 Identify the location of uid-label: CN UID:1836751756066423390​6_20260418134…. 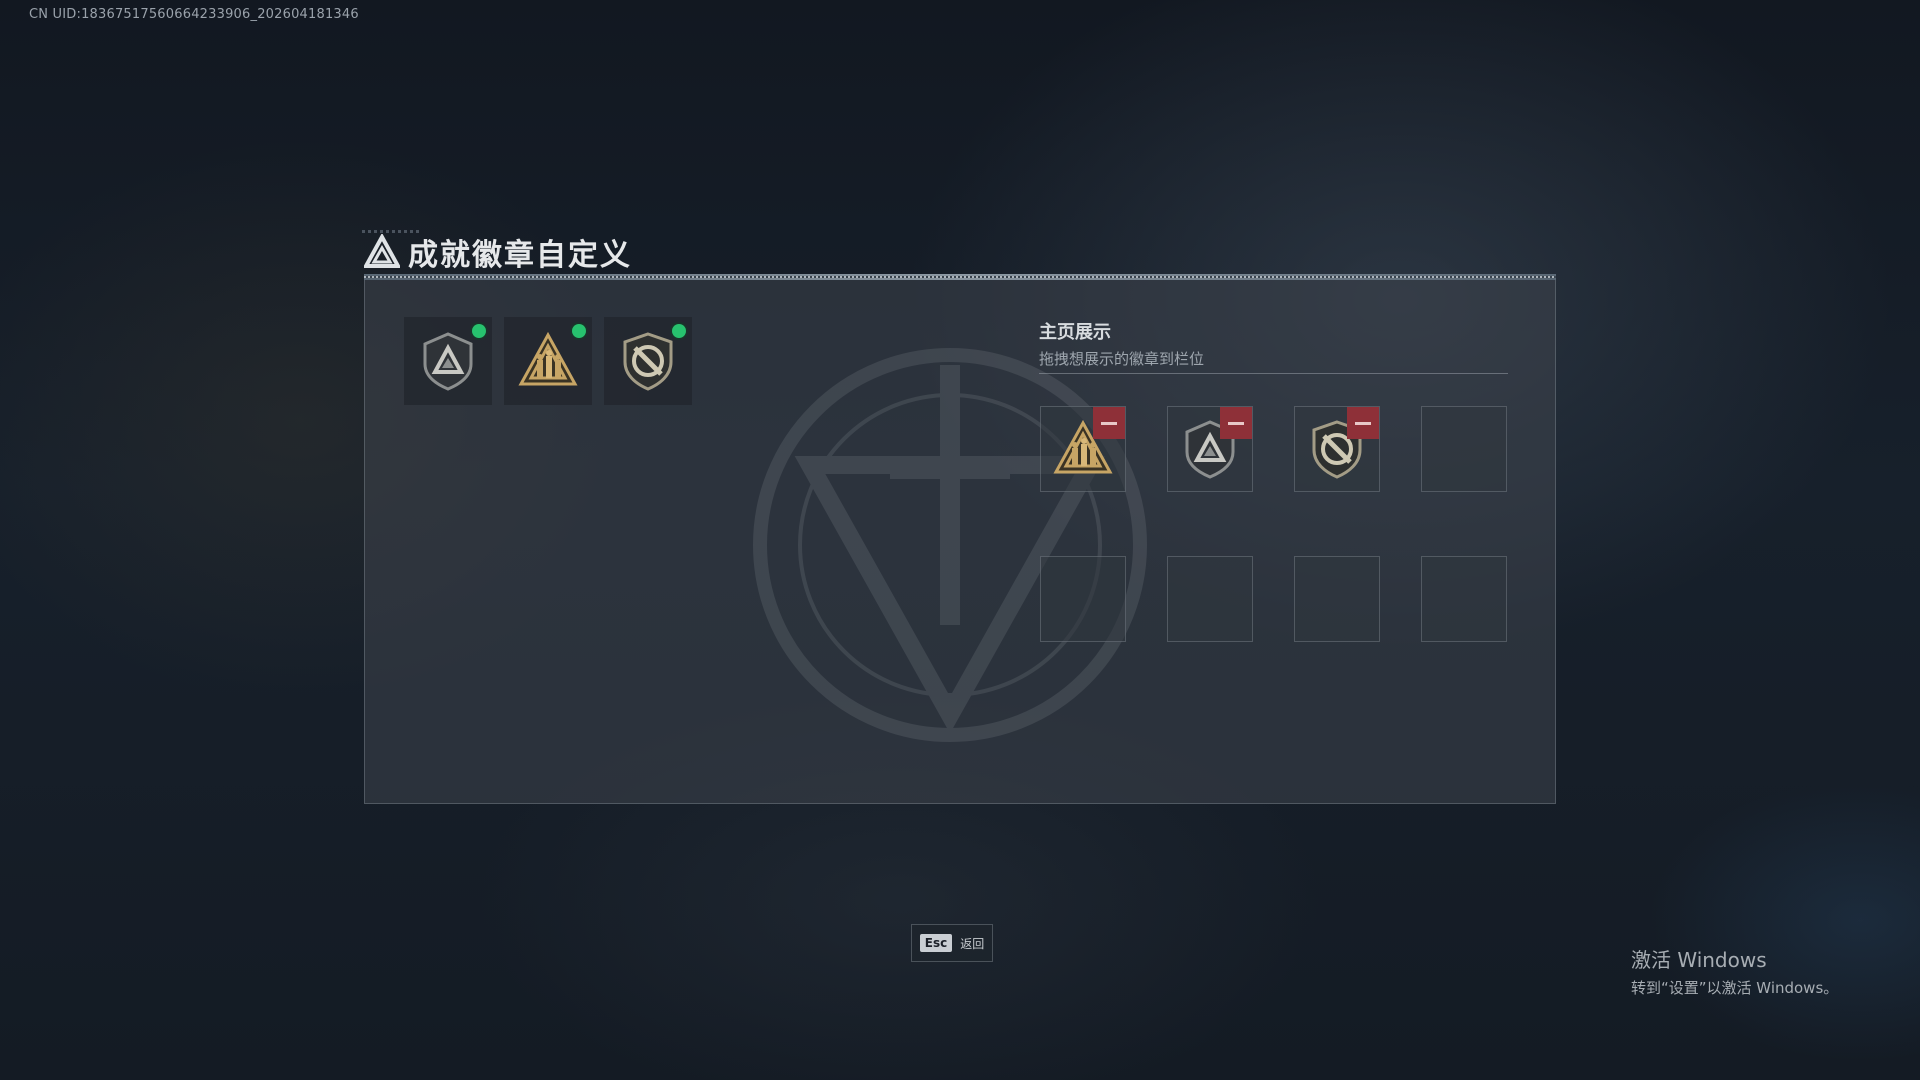
(194, 14).